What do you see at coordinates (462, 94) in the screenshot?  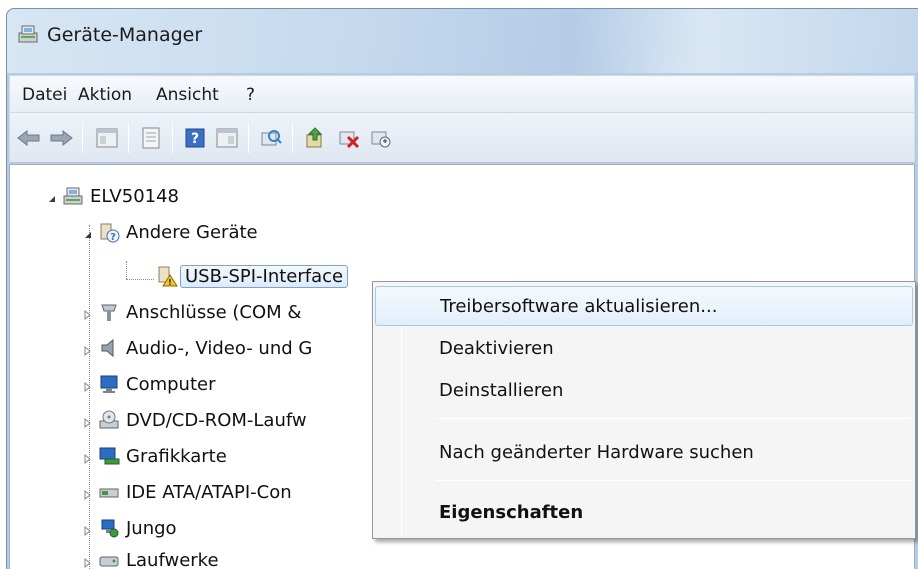 I see `menu-bar: Datei Aktion Ansicht ?` at bounding box center [462, 94].